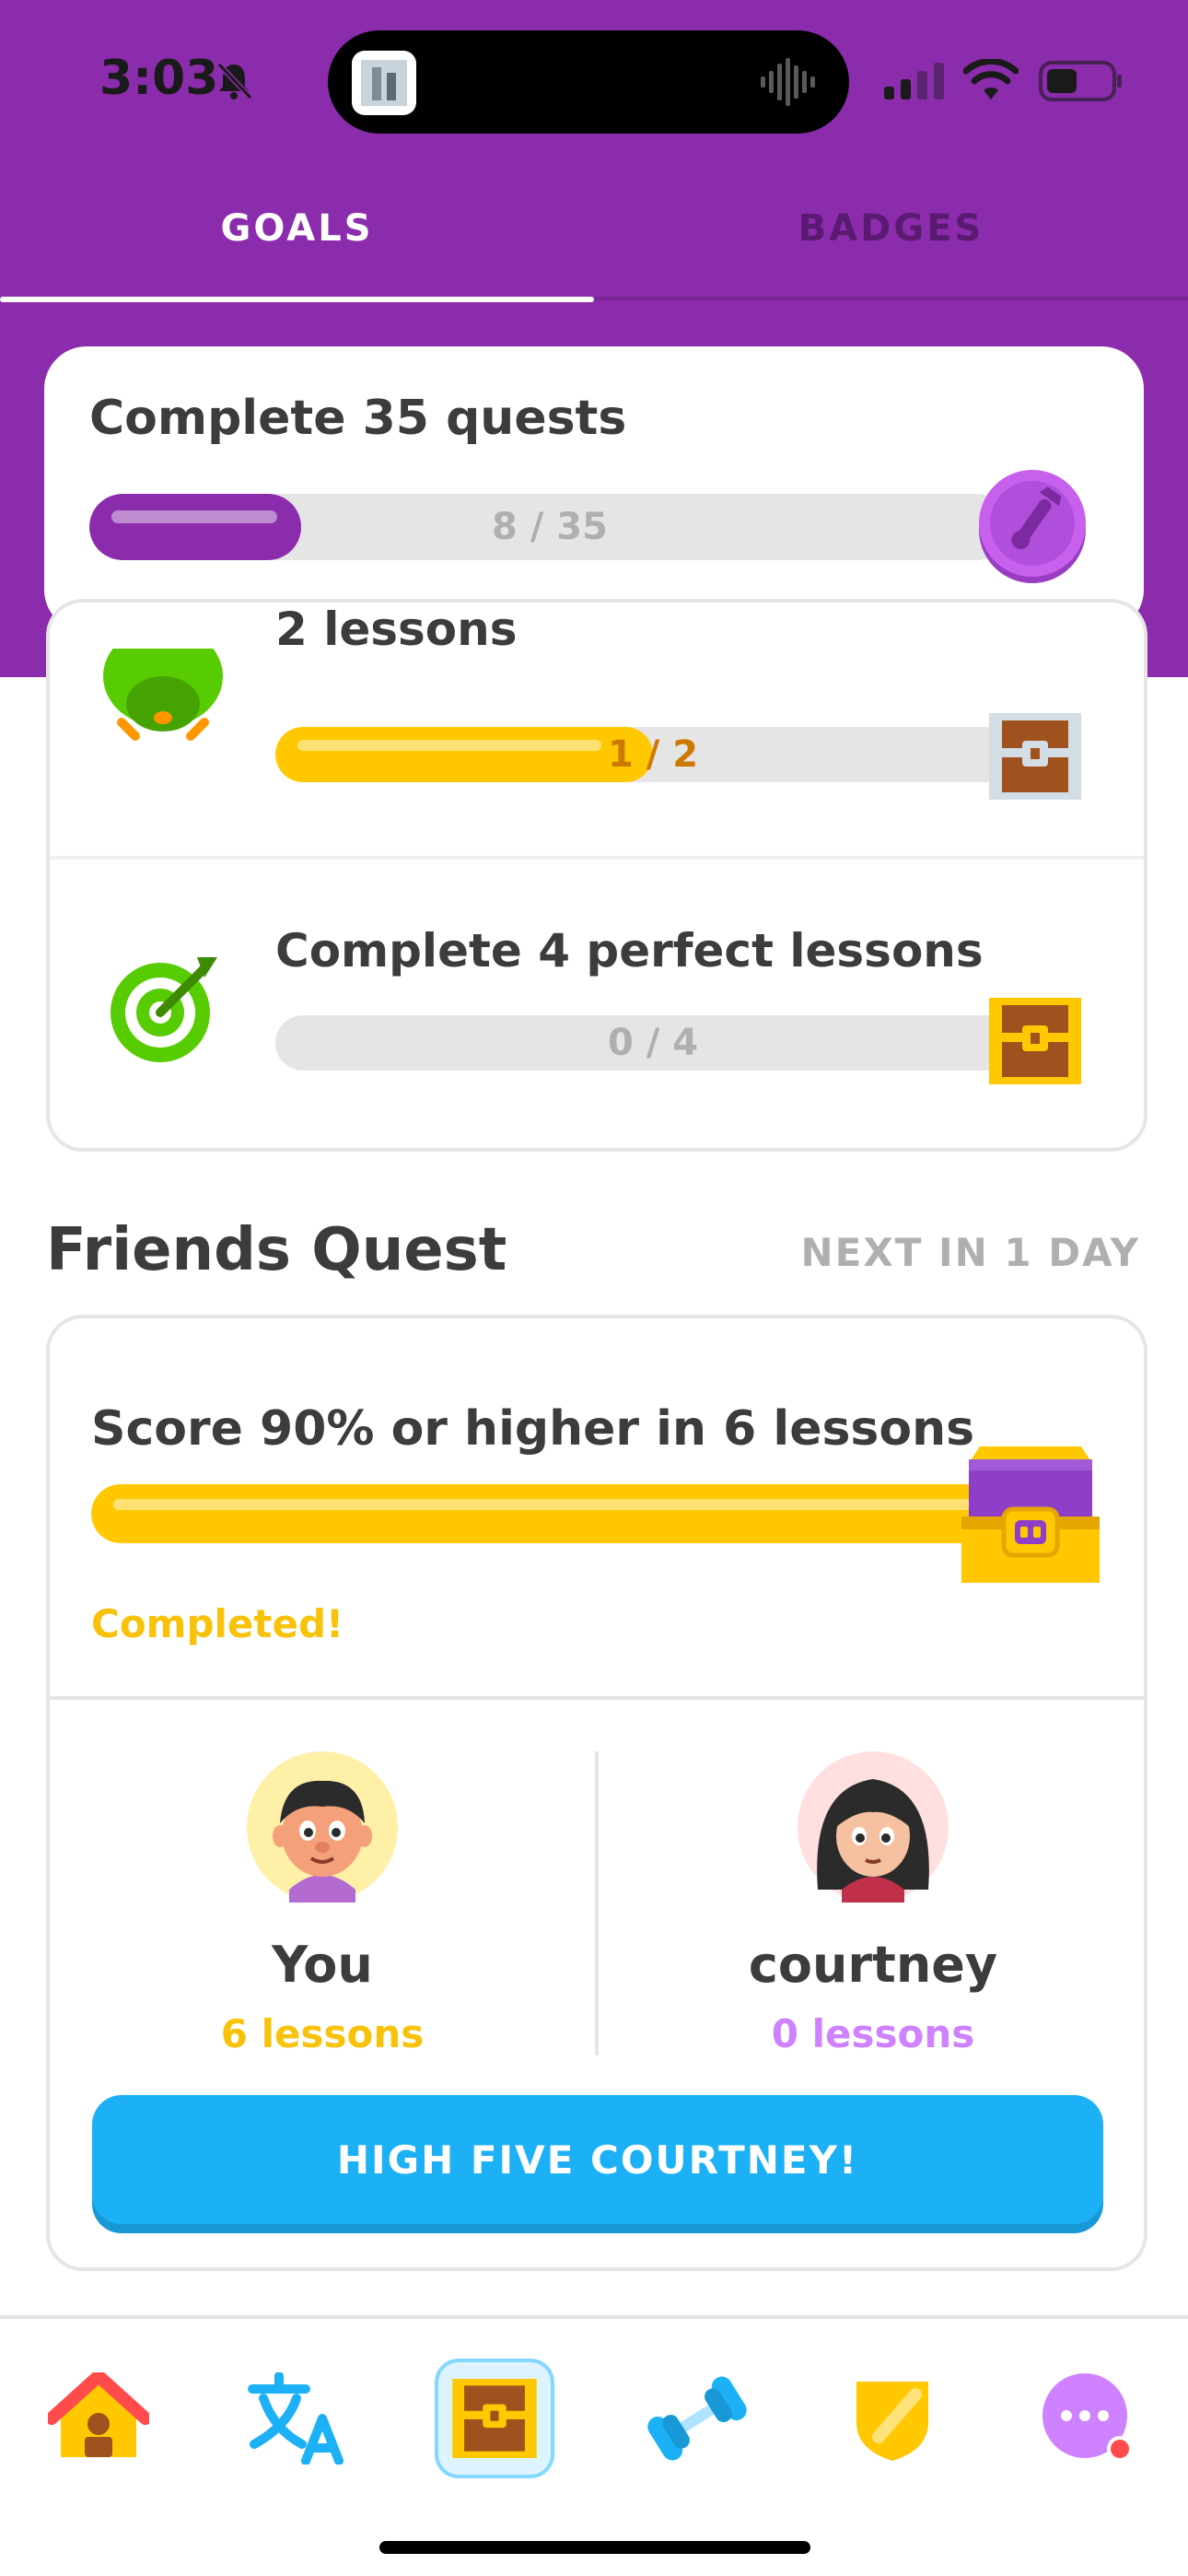 The image size is (1188, 2576). I want to click on quest-progress-bar: 1 / 2, so click(653, 754).